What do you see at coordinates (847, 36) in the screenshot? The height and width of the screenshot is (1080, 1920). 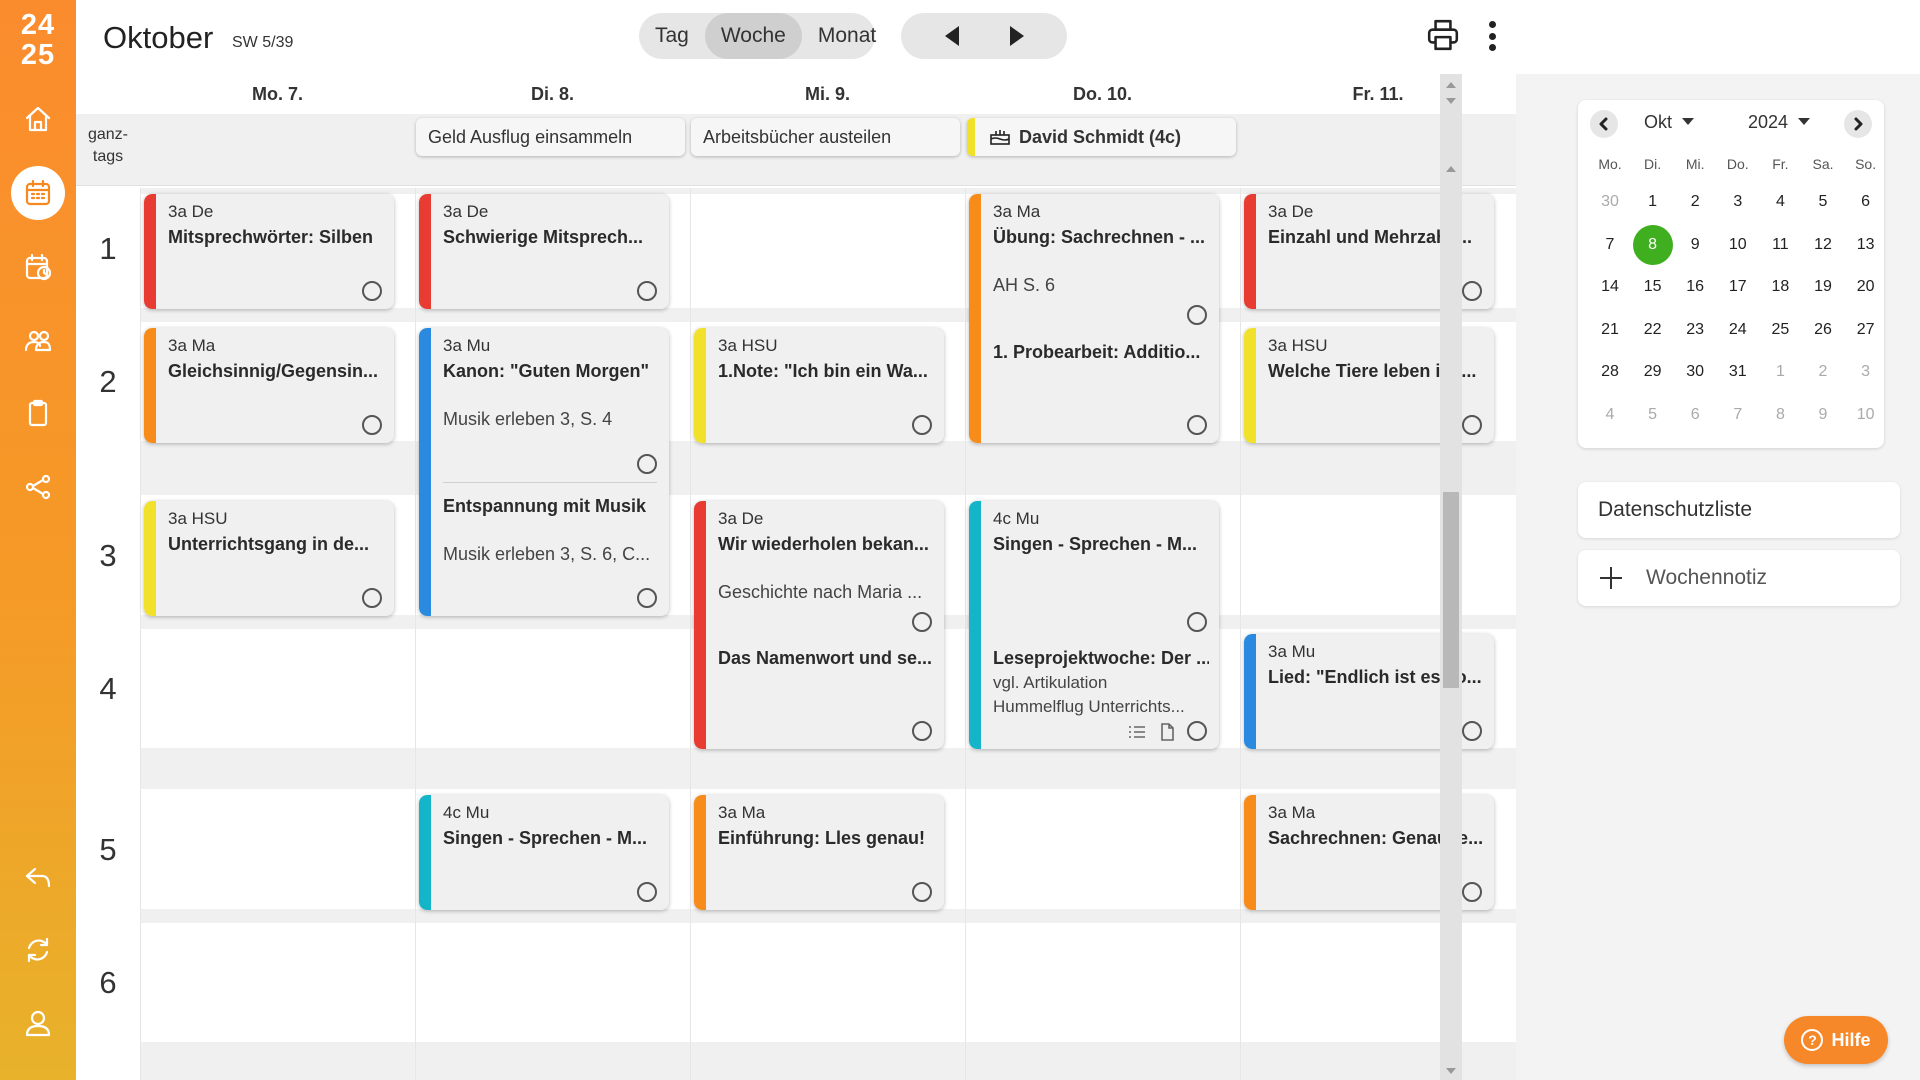 I see `view-month-button: Monat` at bounding box center [847, 36].